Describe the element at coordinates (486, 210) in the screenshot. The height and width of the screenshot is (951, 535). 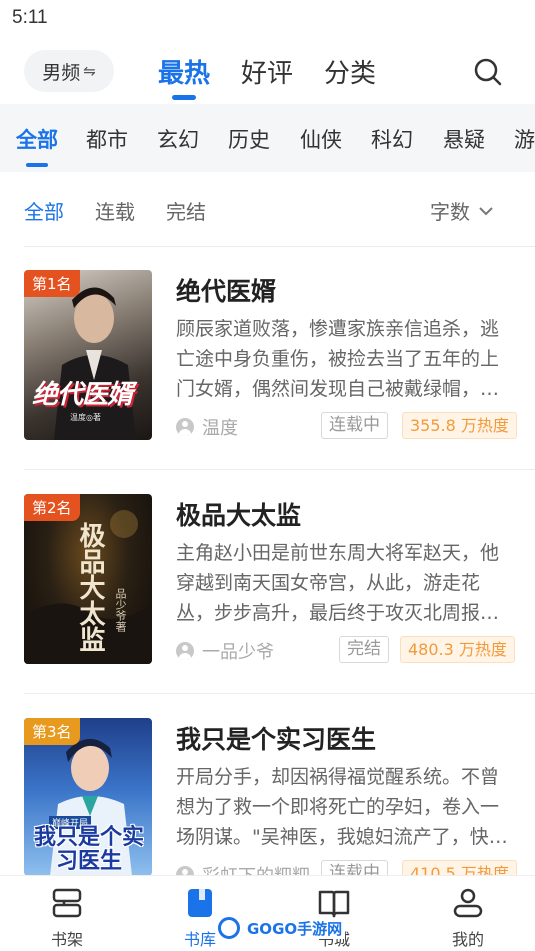
I see `chevron-down-icon` at that location.